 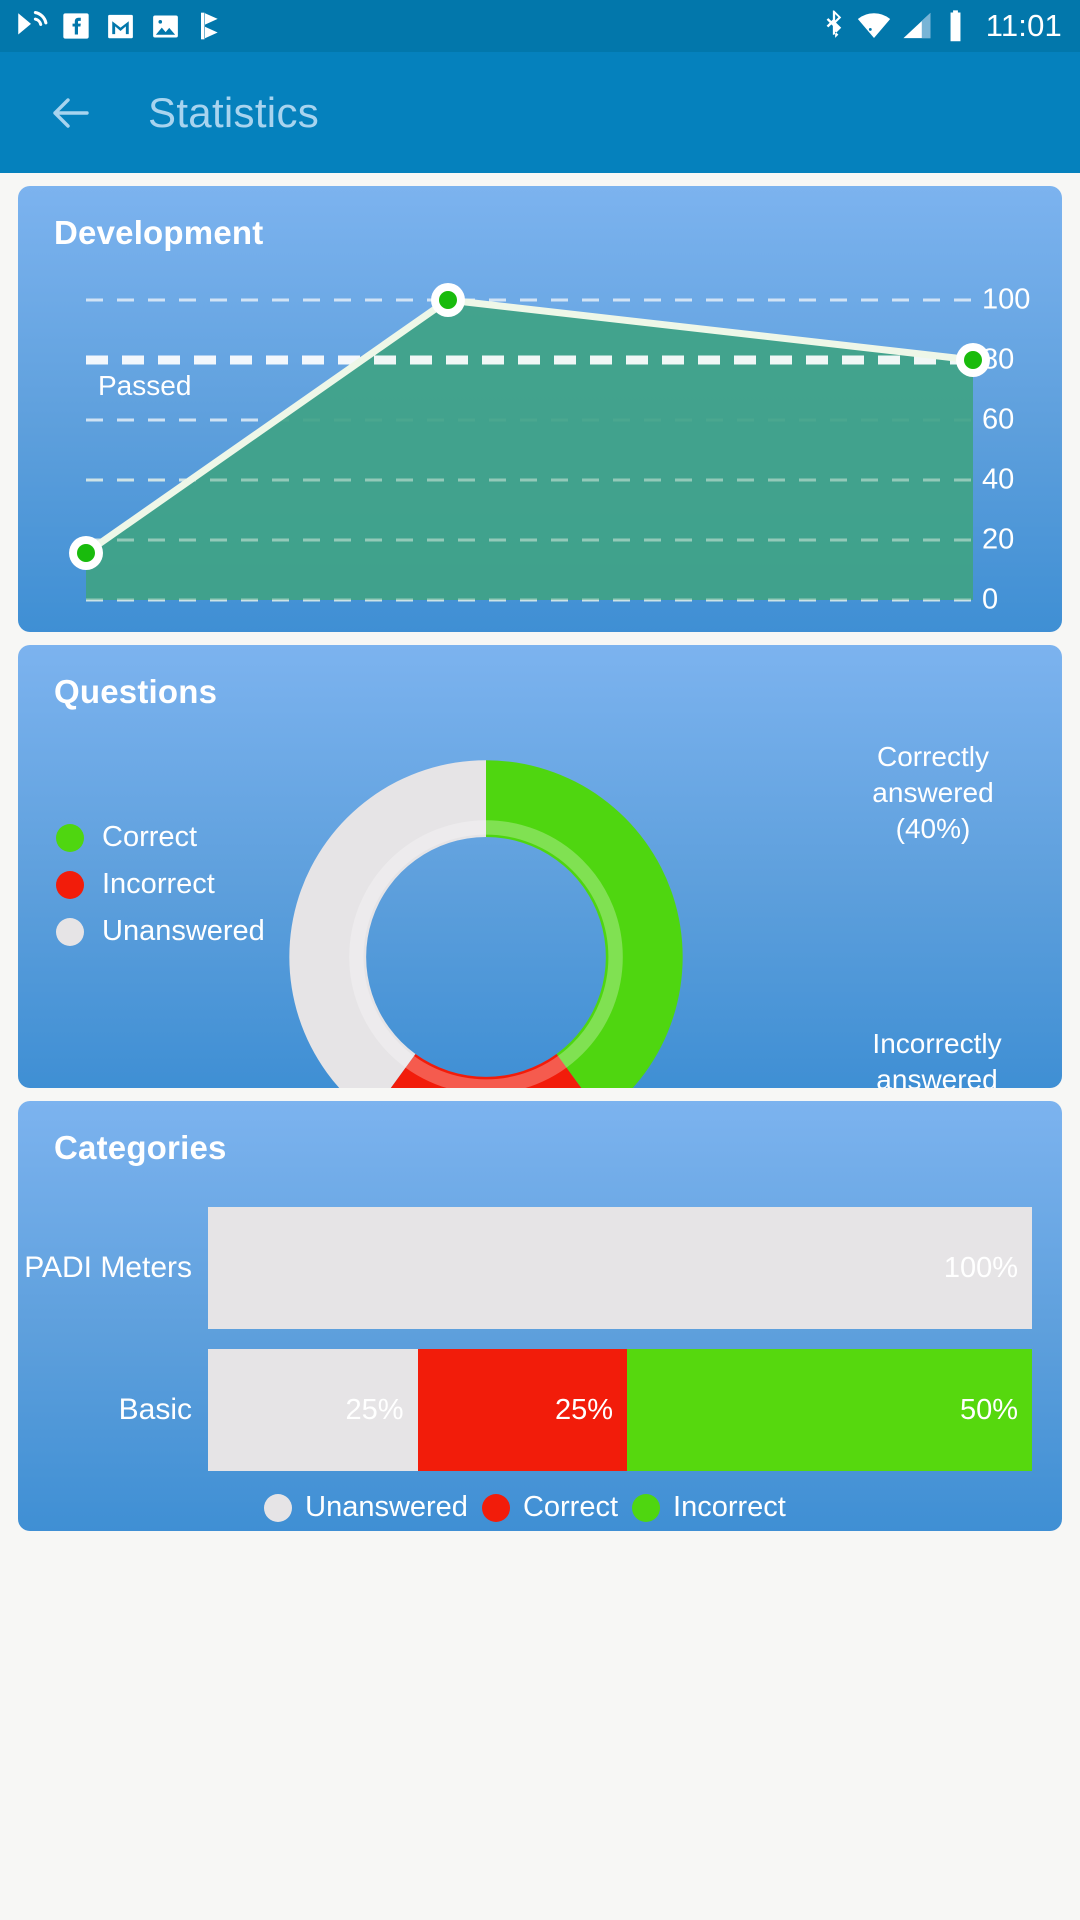 What do you see at coordinates (145, 385) in the screenshot?
I see `passed-label: Passed` at bounding box center [145, 385].